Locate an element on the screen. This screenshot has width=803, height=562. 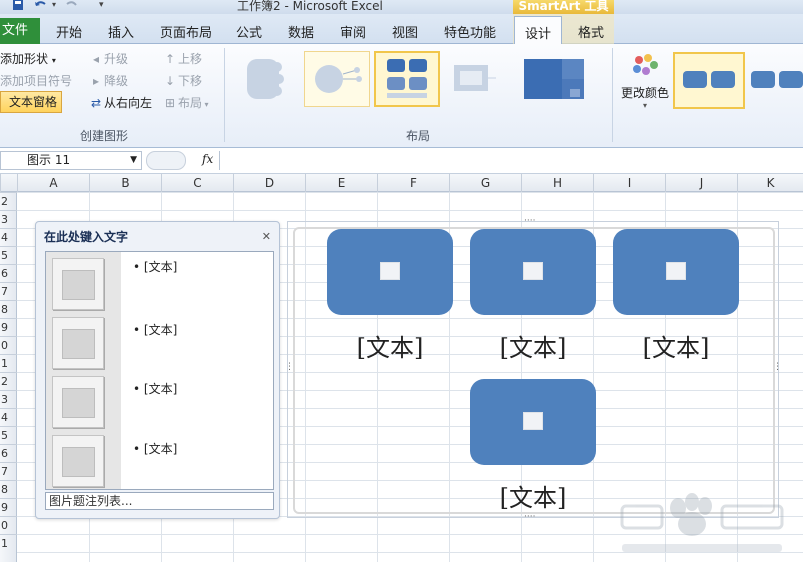
formula-expand-handle is located at coordinates (166, 160).